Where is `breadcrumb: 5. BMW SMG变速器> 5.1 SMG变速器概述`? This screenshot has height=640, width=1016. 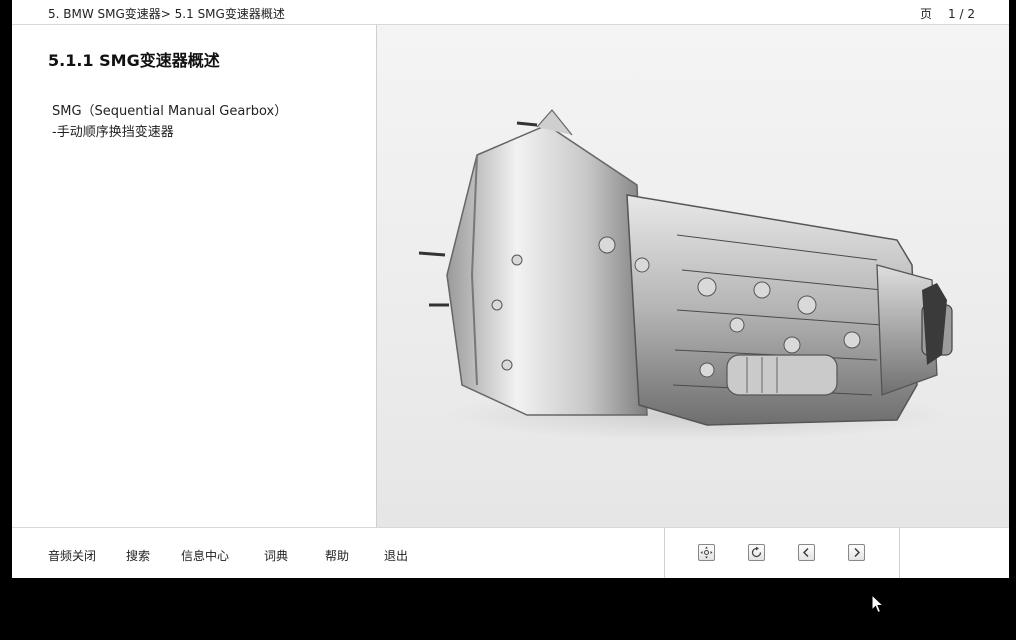 breadcrumb: 5. BMW SMG变速器> 5.1 SMG变速器概述 is located at coordinates (166, 14).